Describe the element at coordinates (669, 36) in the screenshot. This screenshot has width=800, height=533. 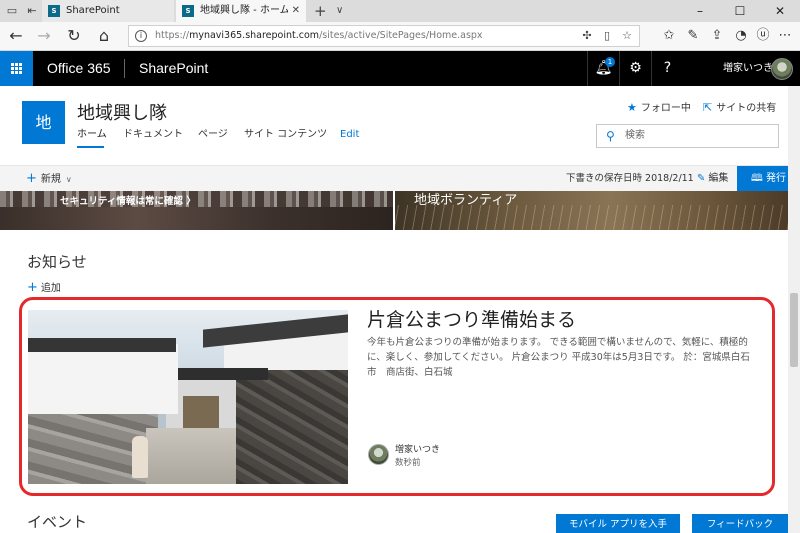
I see `favorites-icon: ✩` at that location.